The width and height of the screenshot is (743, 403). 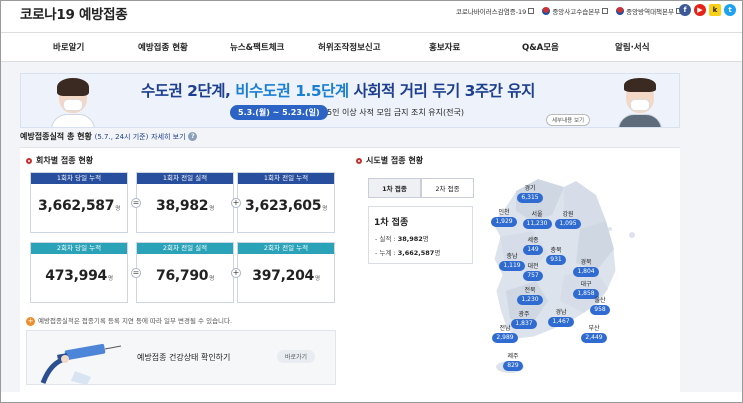 I want to click on summary-date: (5.7., 24시 기준), so click(x=121, y=137).